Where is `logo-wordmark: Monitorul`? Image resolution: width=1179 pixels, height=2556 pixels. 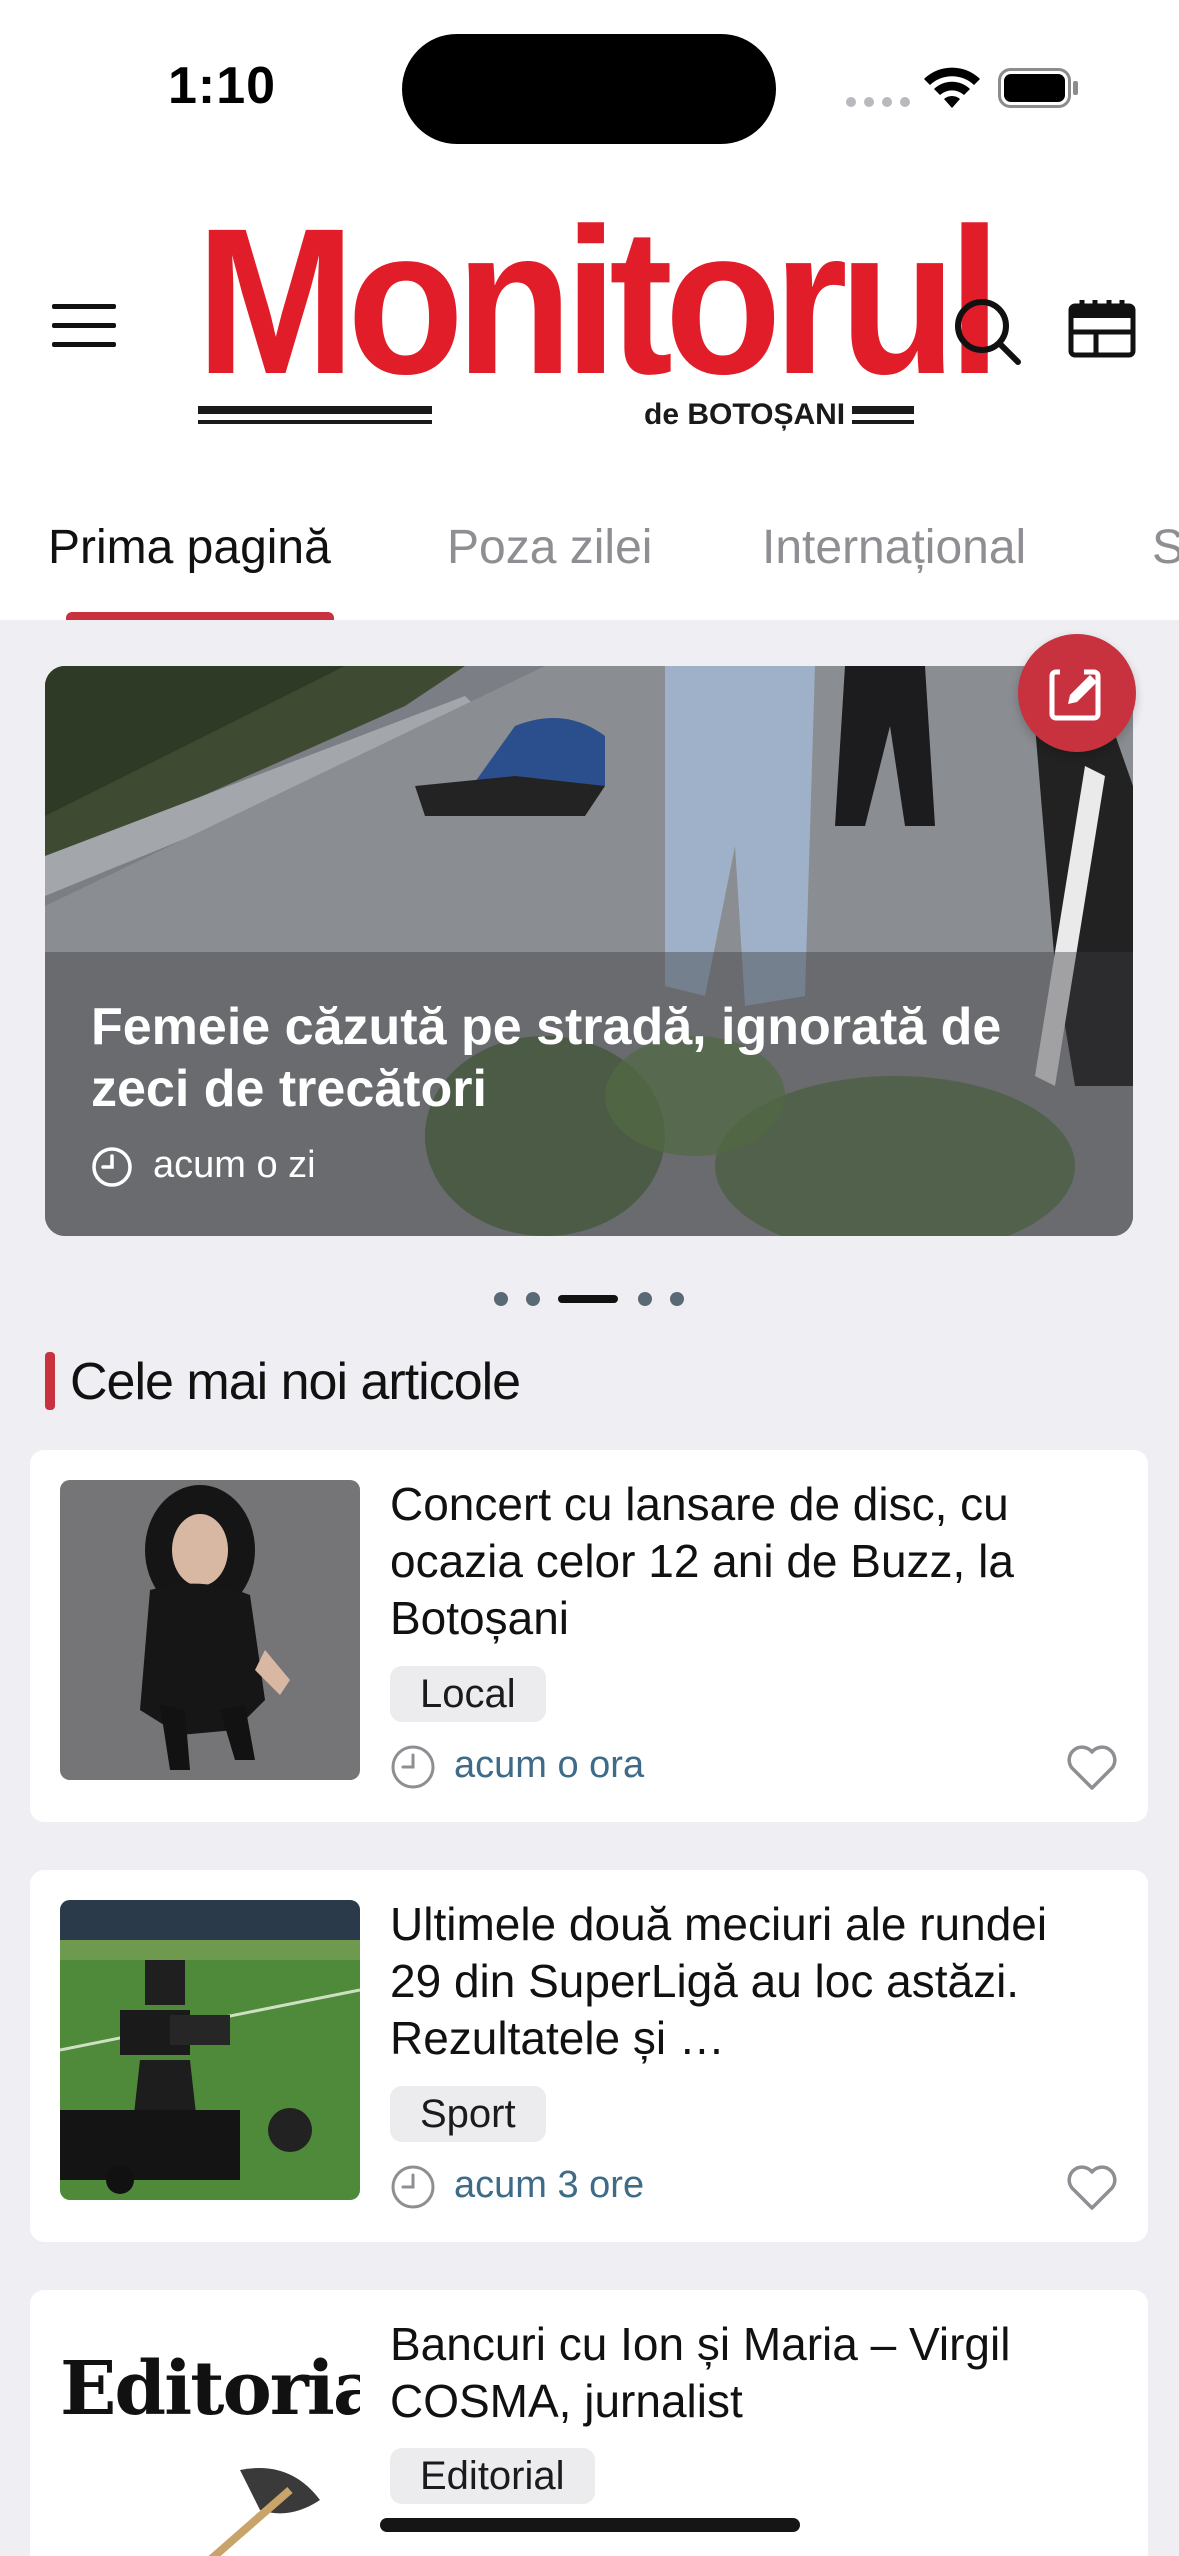 logo-wordmark: Monitorul is located at coordinates (598, 302).